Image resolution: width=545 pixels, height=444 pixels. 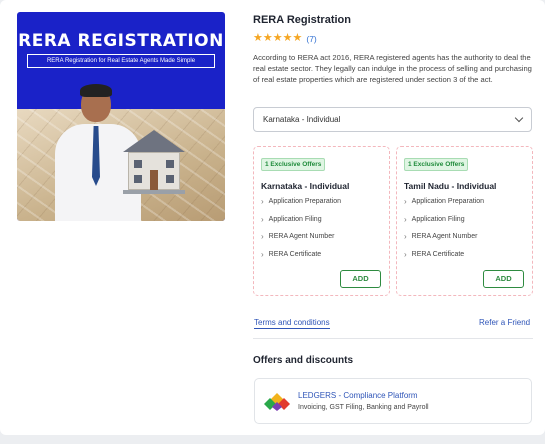 What do you see at coordinates (277, 402) in the screenshot?
I see `ledgers-logo-icon` at bounding box center [277, 402].